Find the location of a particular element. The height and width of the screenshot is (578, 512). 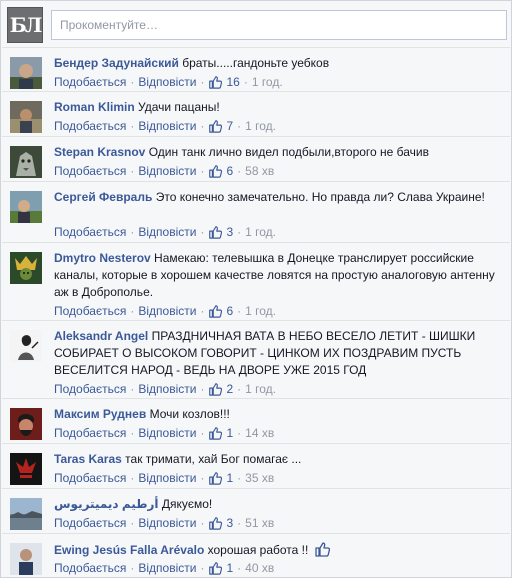

comment-author: Roman Klimin is located at coordinates (94, 107).